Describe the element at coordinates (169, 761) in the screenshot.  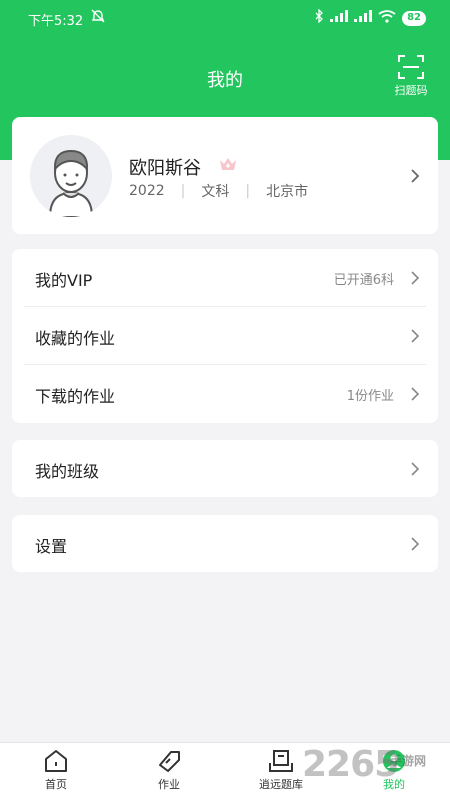
I see `tag-icon` at that location.